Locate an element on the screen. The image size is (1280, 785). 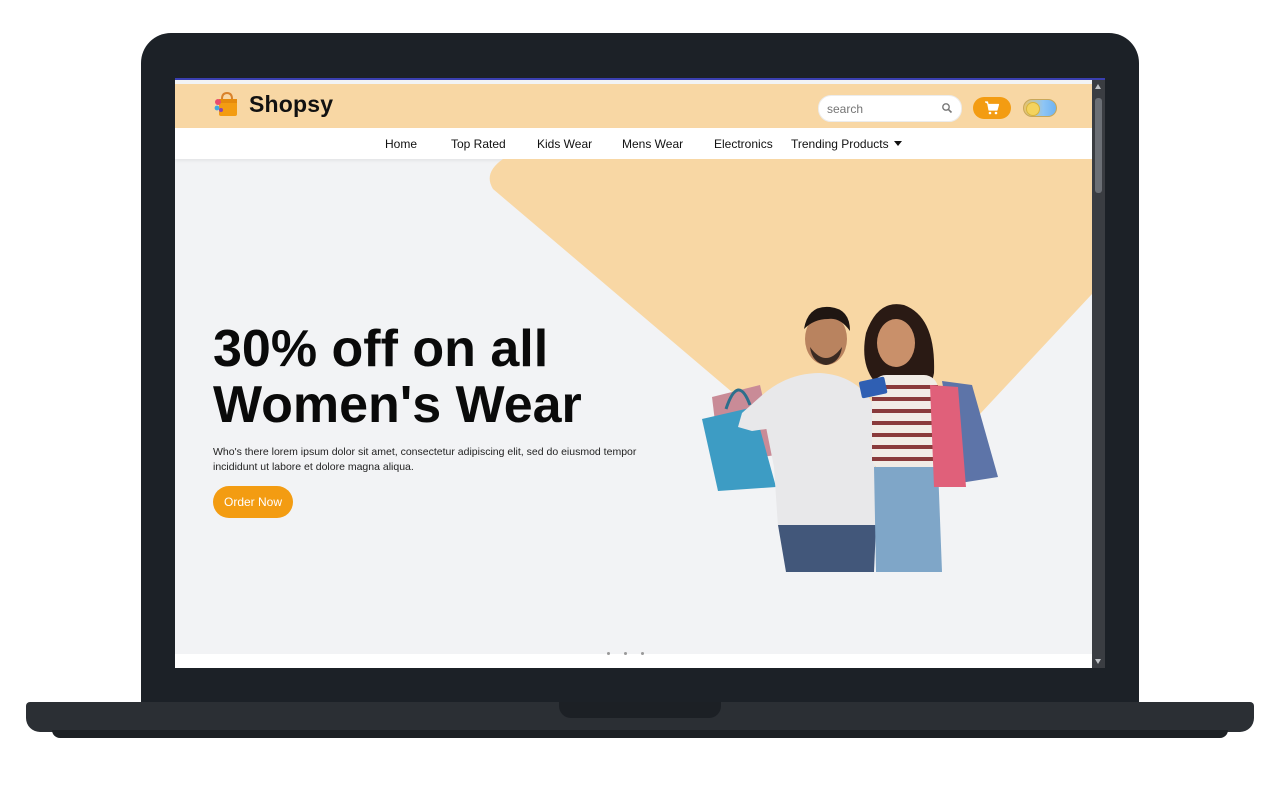
shopping-bag-icon is located at coordinates (225, 103).